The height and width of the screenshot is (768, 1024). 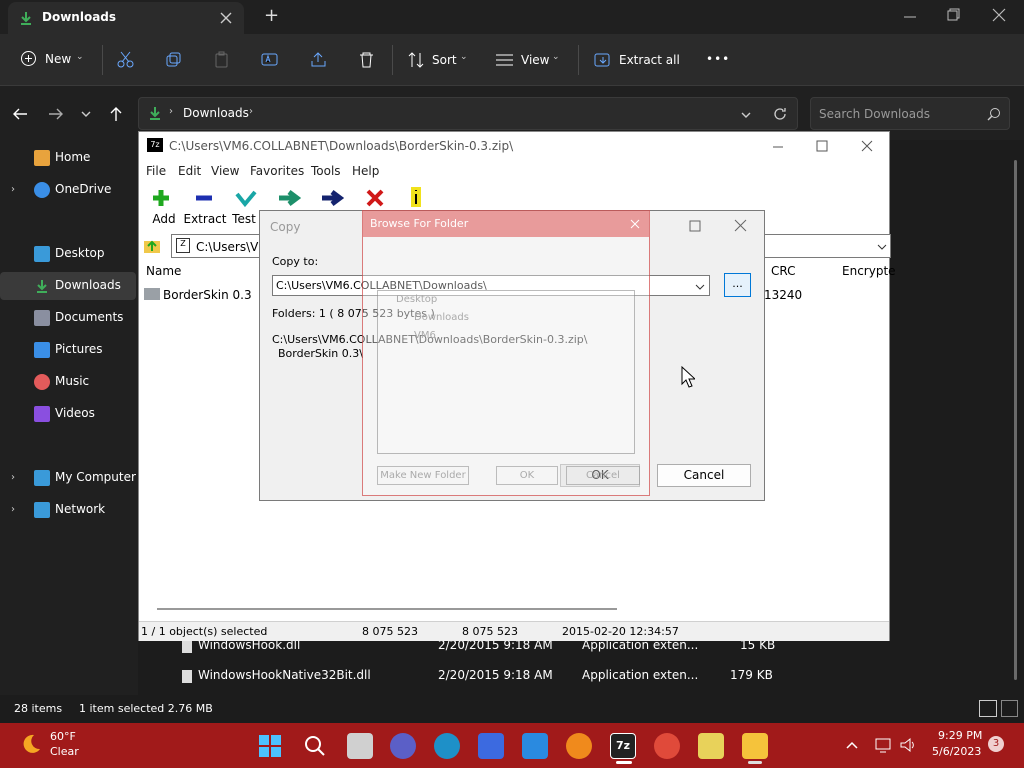 What do you see at coordinates (579, 746) in the screenshot?
I see `security-shield-icon` at bounding box center [579, 746].